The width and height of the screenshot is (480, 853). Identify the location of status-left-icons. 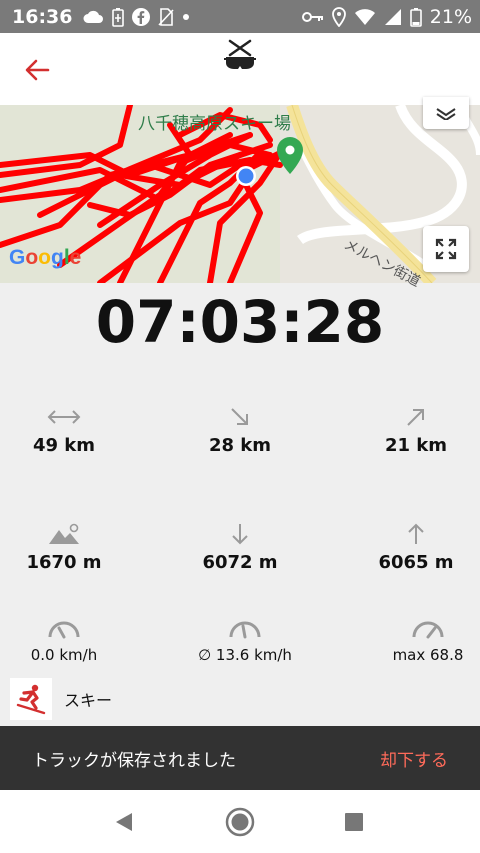
(136, 17).